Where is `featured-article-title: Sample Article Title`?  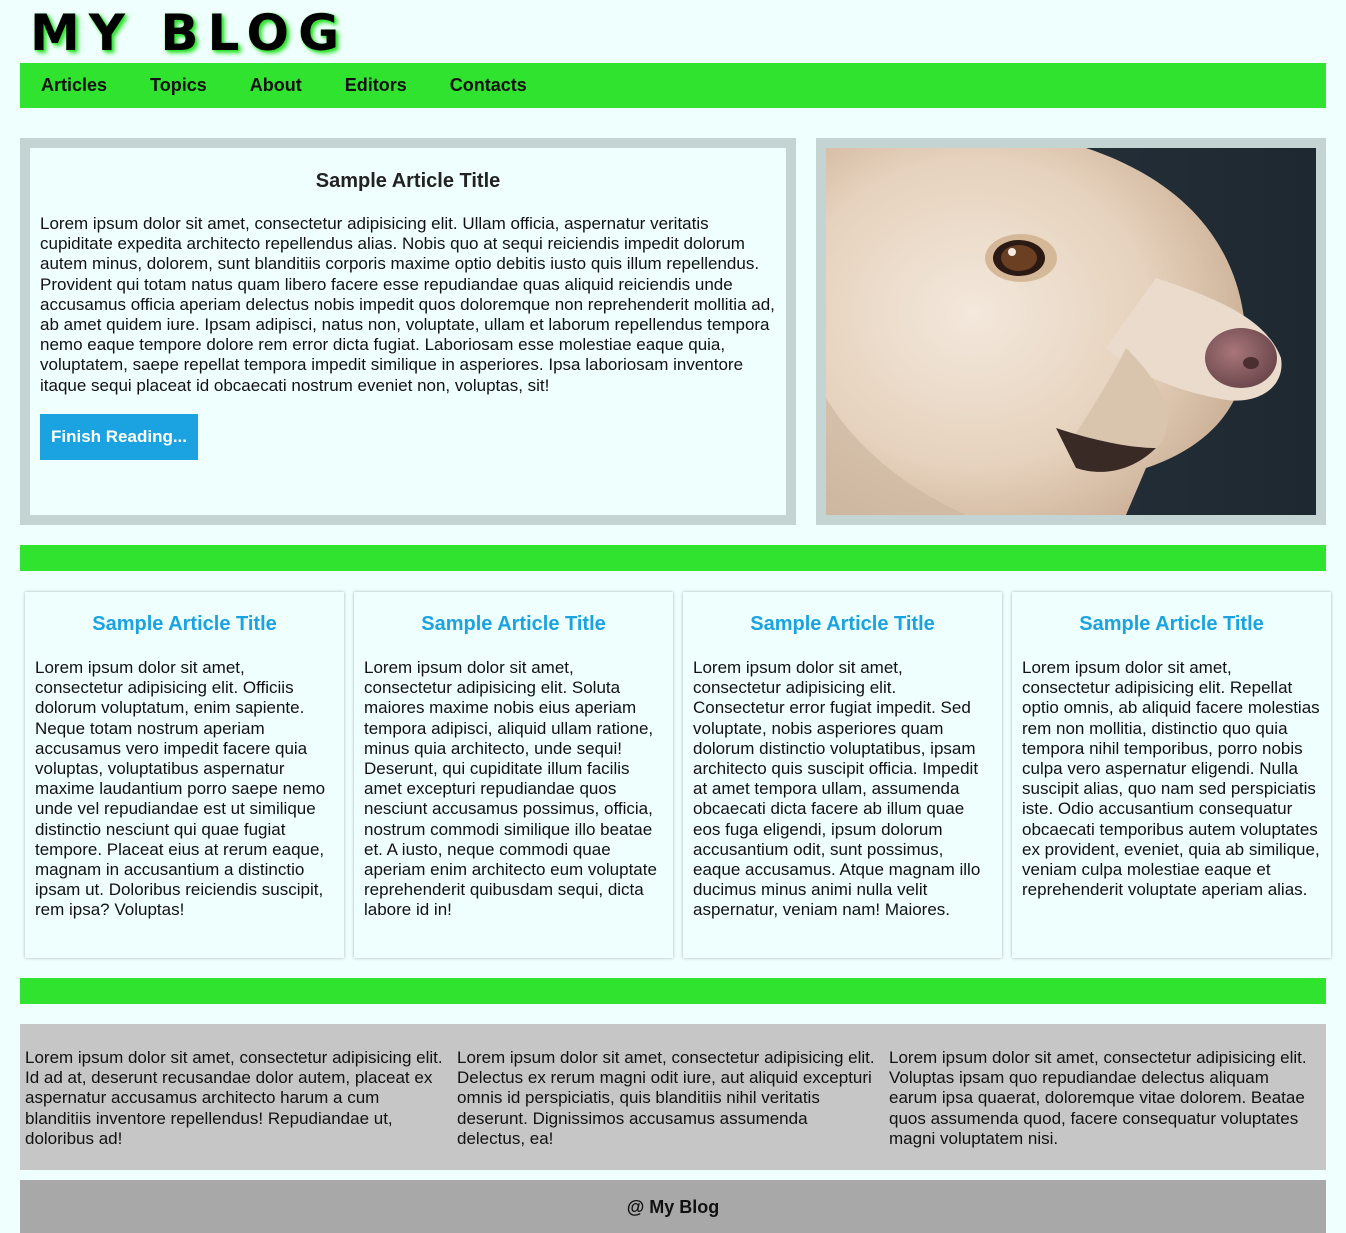
featured-article-title: Sample Article Title is located at coordinates (408, 181).